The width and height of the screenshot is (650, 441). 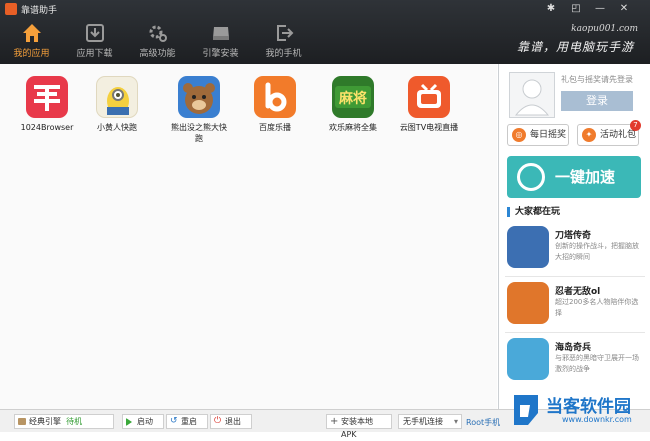 What do you see at coordinates (220, 41) in the screenshot?
I see `tab-engine-install: 引擎安装` at bounding box center [220, 41].